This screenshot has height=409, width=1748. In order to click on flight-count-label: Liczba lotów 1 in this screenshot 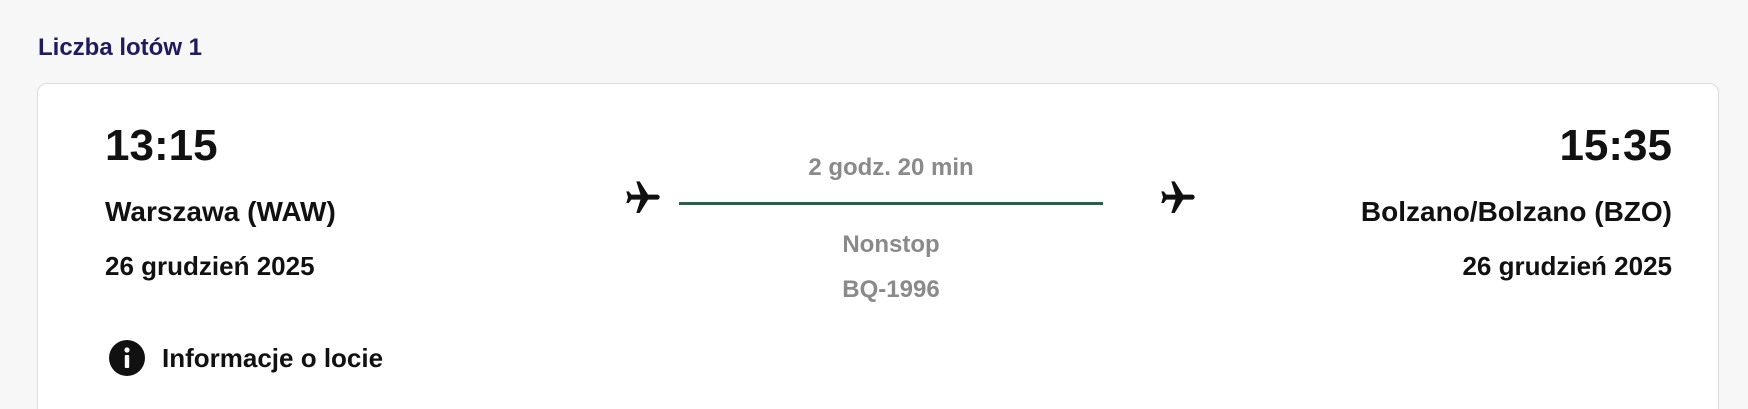, I will do `click(120, 47)`.